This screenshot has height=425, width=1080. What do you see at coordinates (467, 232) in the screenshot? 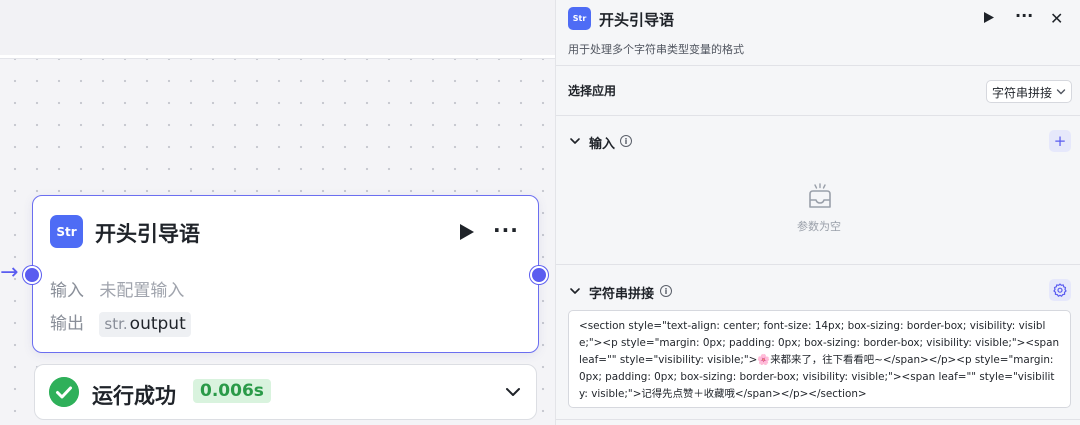
I see `run-node-icon` at bounding box center [467, 232].